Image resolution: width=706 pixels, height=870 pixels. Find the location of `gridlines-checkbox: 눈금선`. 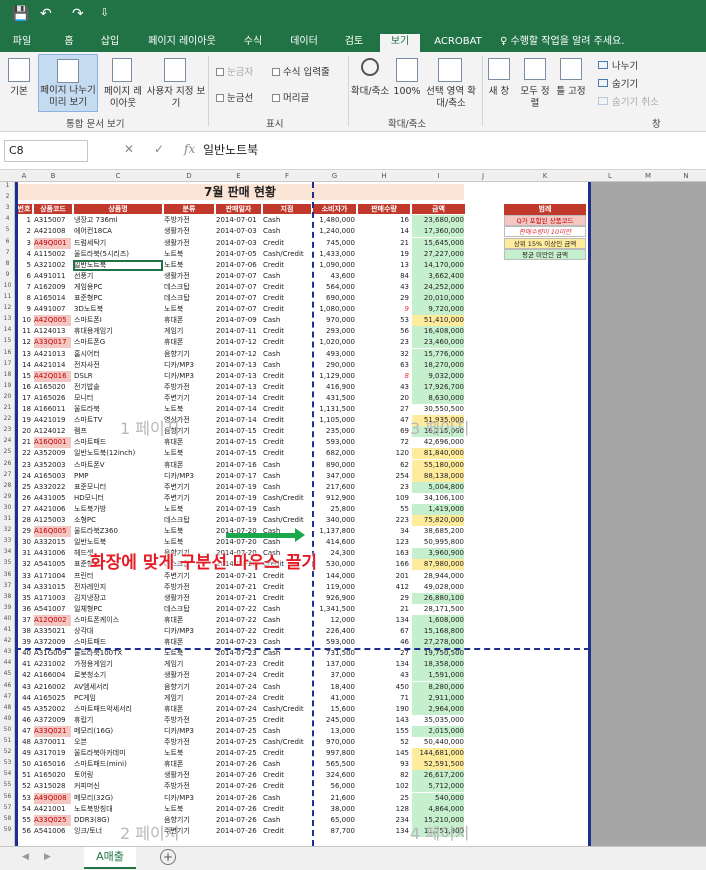

gridlines-checkbox: 눈금선 is located at coordinates (234, 97).